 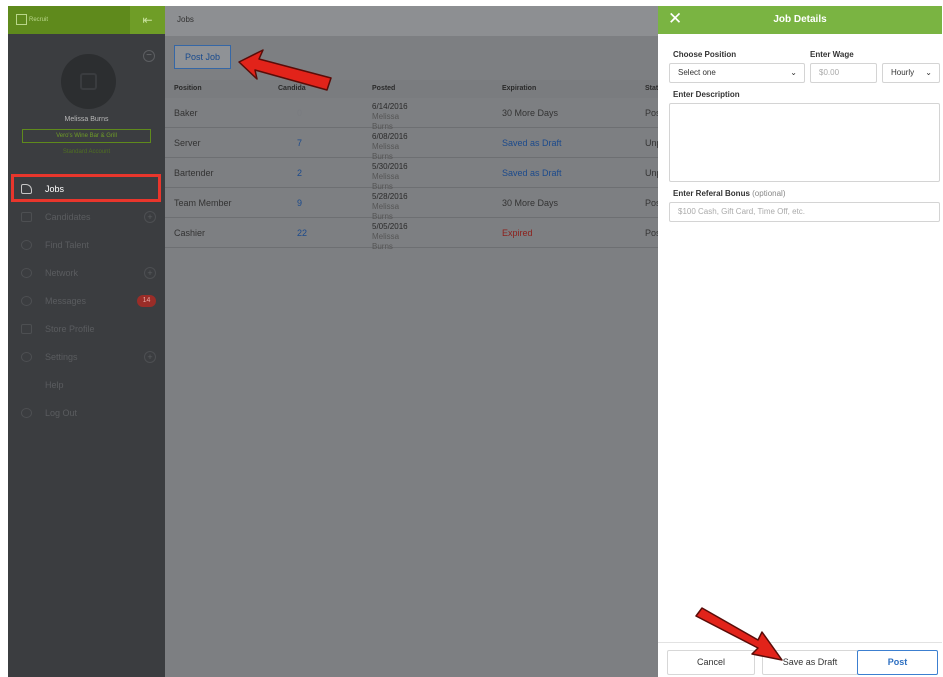 I want to click on wage-unit-select: Hourly ⌄, so click(x=911, y=73).